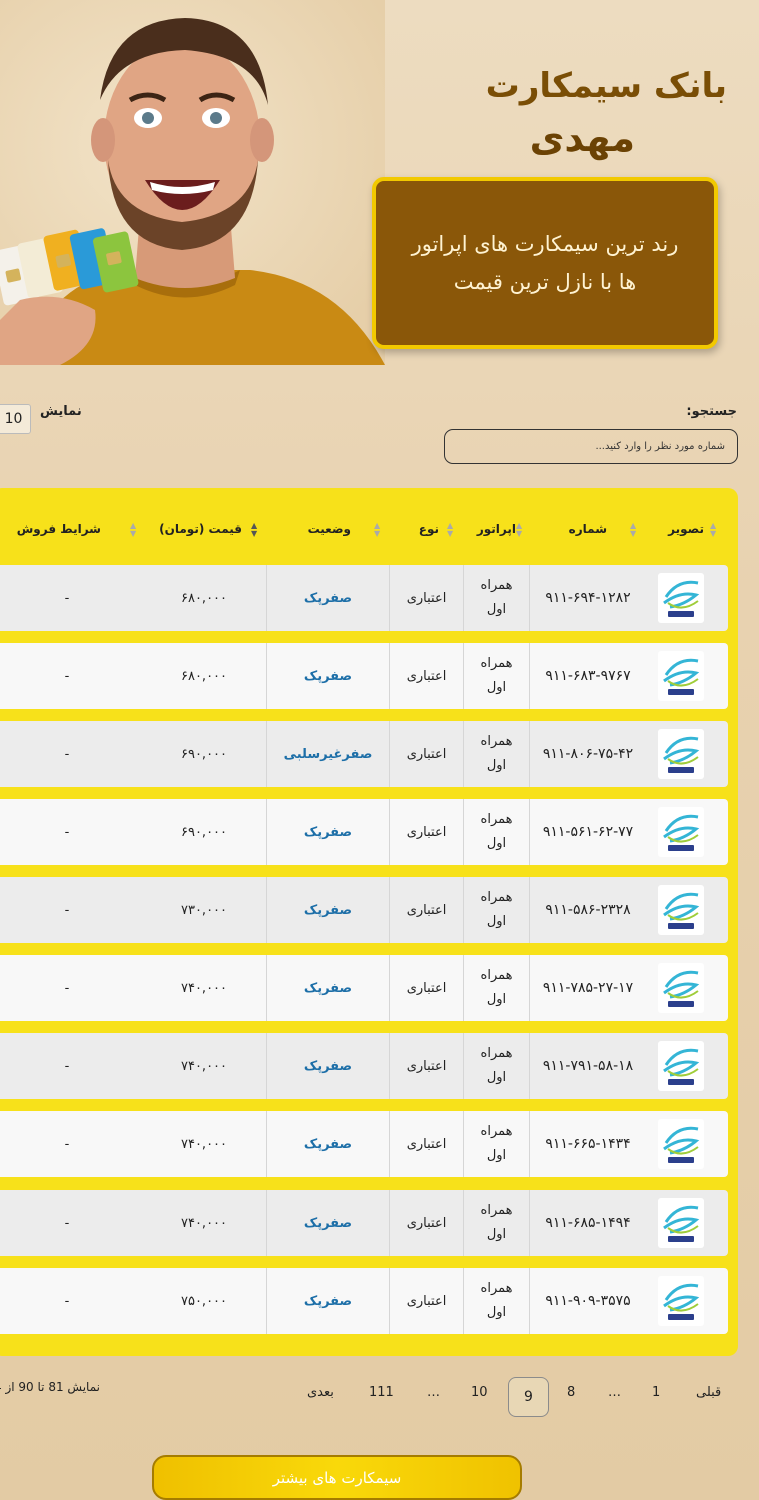  I want to click on cell-number: ۹۱۱-۶۶۵-۱۴۳۴, so click(588, 1144).